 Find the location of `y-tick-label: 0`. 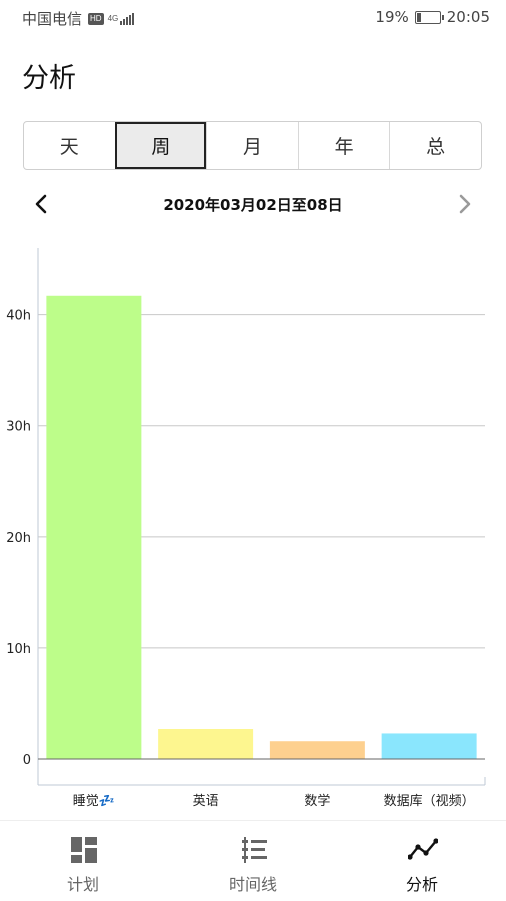

y-tick-label: 0 is located at coordinates (27, 760).